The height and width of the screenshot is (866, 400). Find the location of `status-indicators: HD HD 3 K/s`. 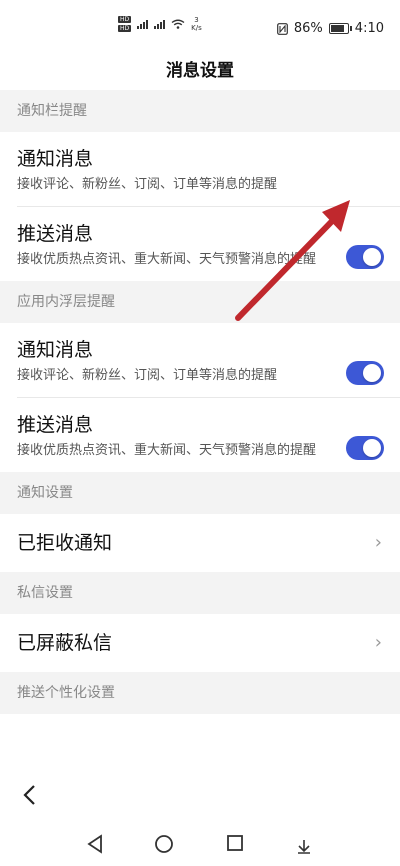

status-indicators: HD HD 3 K/s is located at coordinates (160, 24).